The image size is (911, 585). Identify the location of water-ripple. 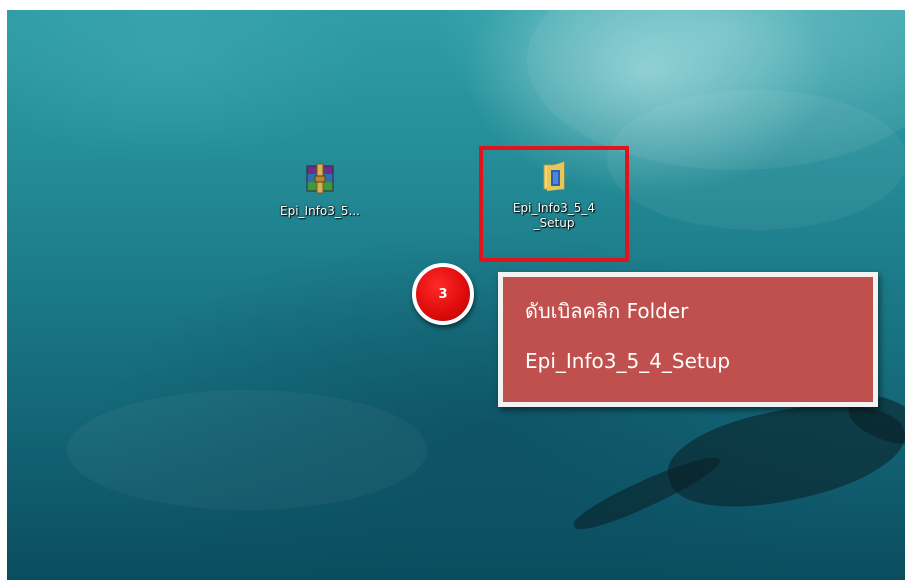
(247, 450).